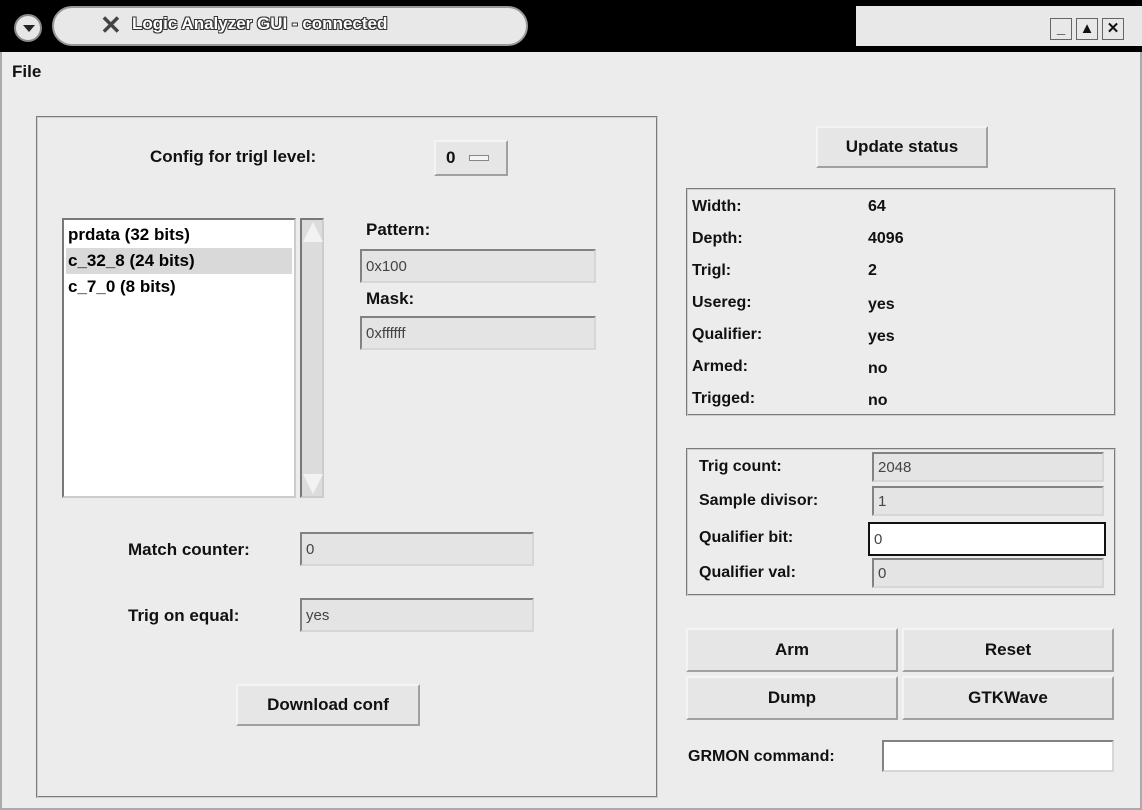  Describe the element at coordinates (902, 147) in the screenshot. I see `update-status-button: Update status` at that location.